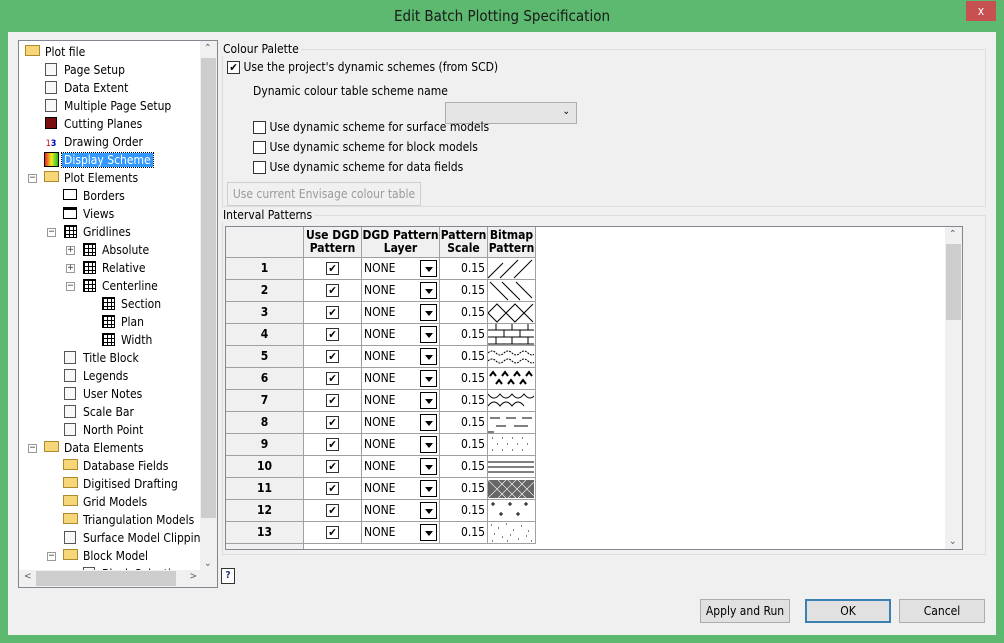  I want to click on row-header: 7, so click(265, 401).